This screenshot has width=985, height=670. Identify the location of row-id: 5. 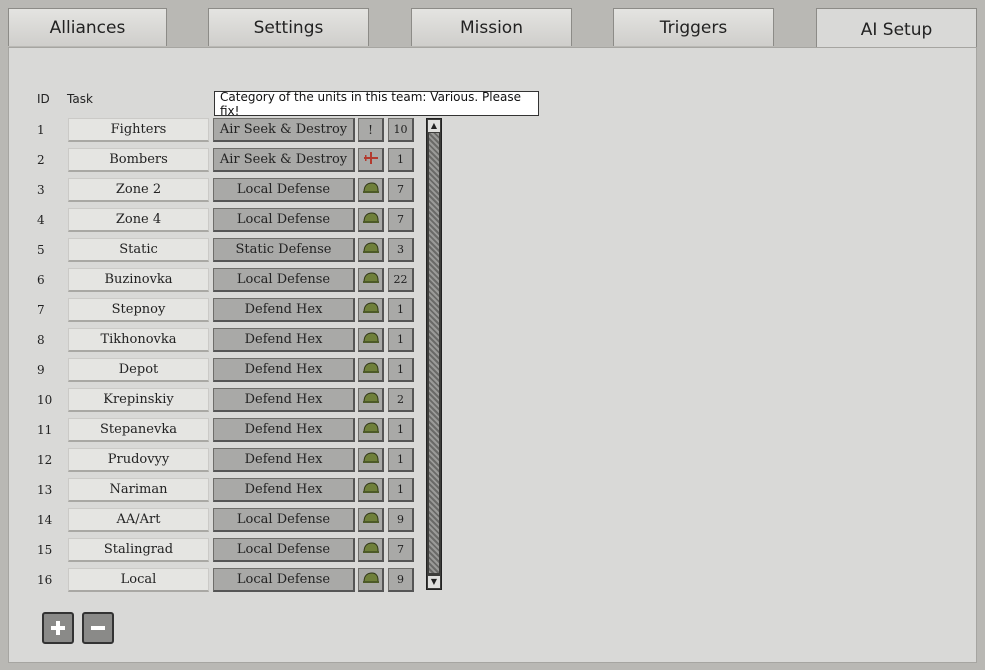
(41, 250).